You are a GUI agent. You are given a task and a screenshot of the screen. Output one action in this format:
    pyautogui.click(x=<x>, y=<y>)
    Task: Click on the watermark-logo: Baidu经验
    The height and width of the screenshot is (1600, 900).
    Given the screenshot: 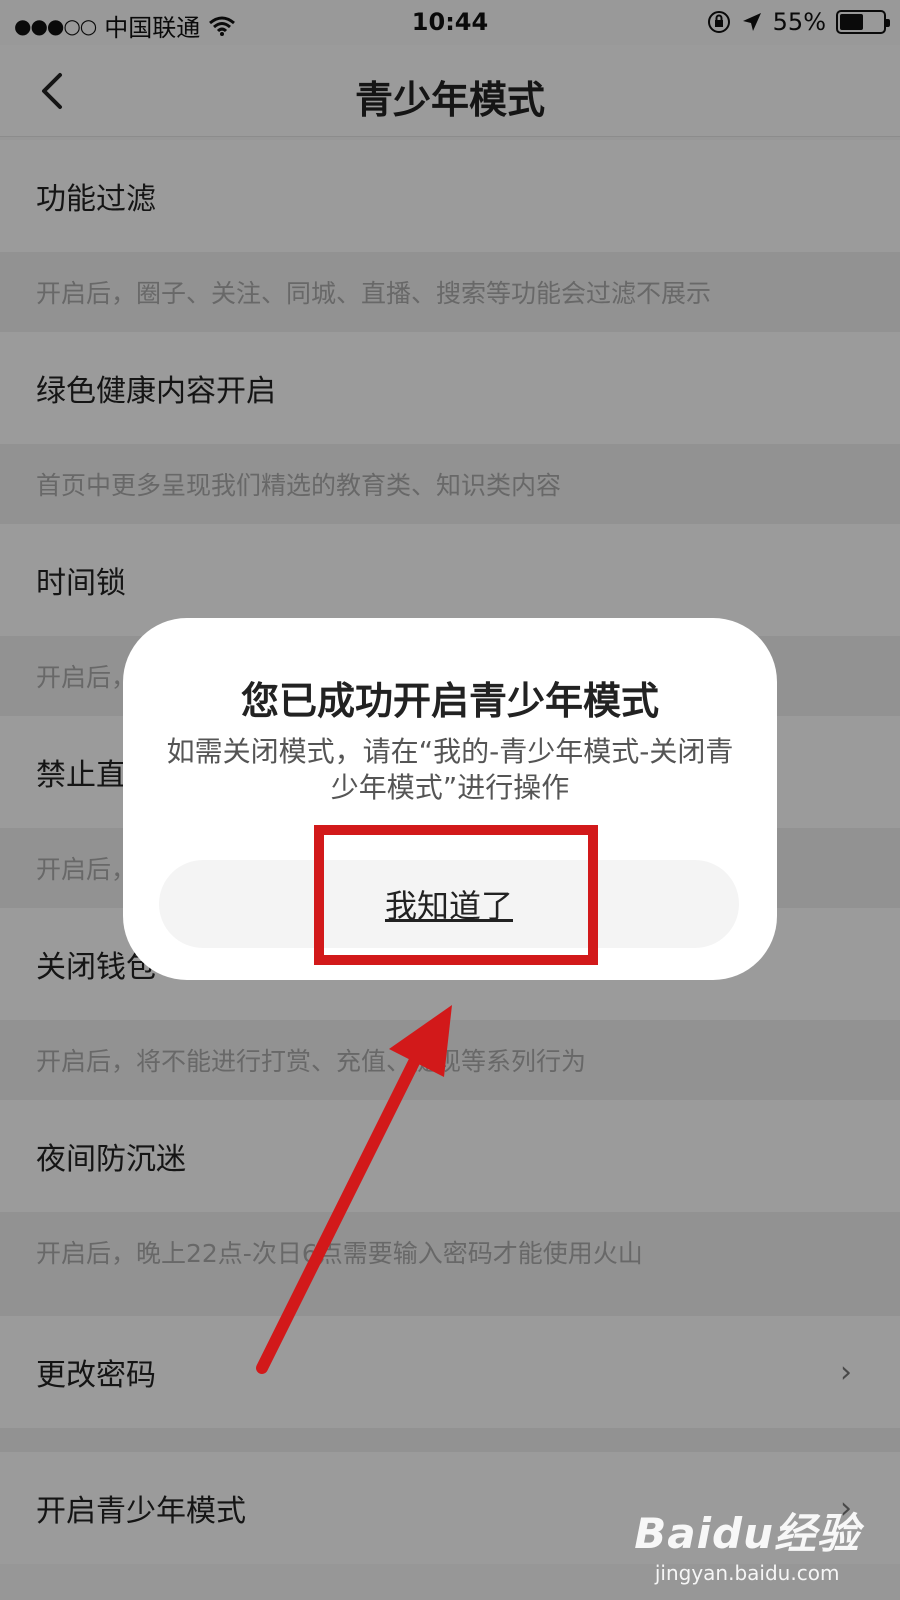 What is the action you would take?
    pyautogui.click(x=747, y=1533)
    